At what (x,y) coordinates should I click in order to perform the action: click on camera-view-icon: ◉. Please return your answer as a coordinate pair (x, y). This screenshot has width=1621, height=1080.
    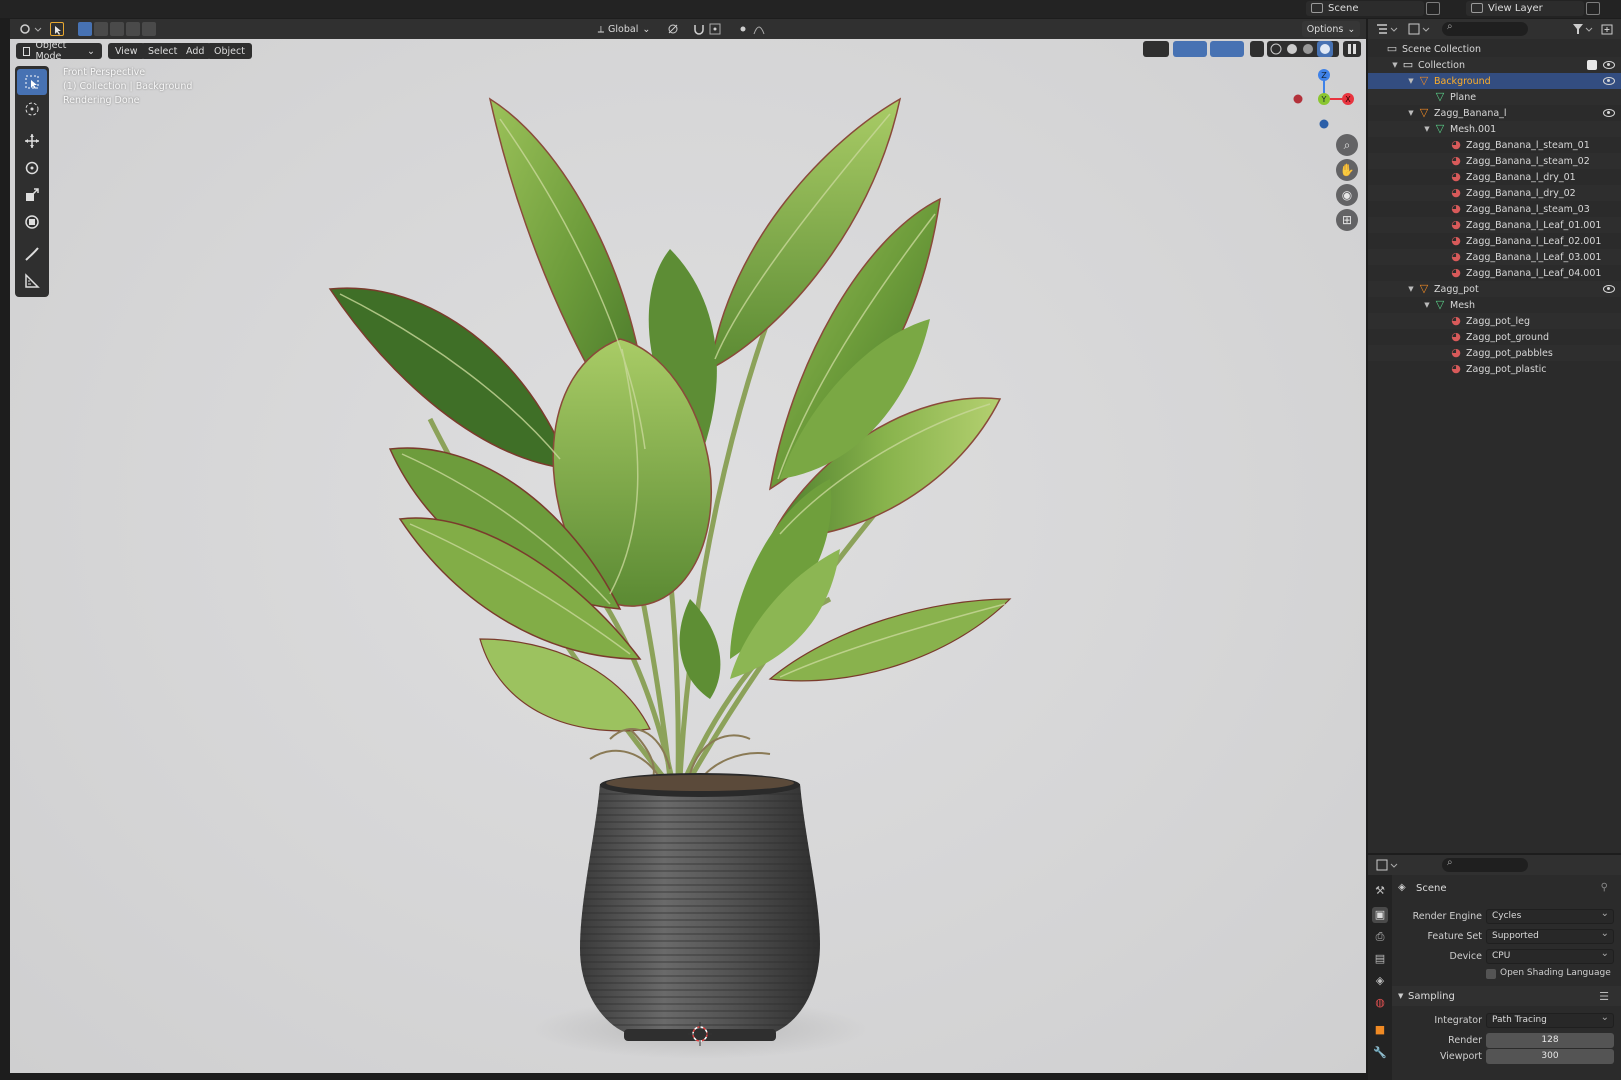
    Looking at the image, I should click on (1347, 195).